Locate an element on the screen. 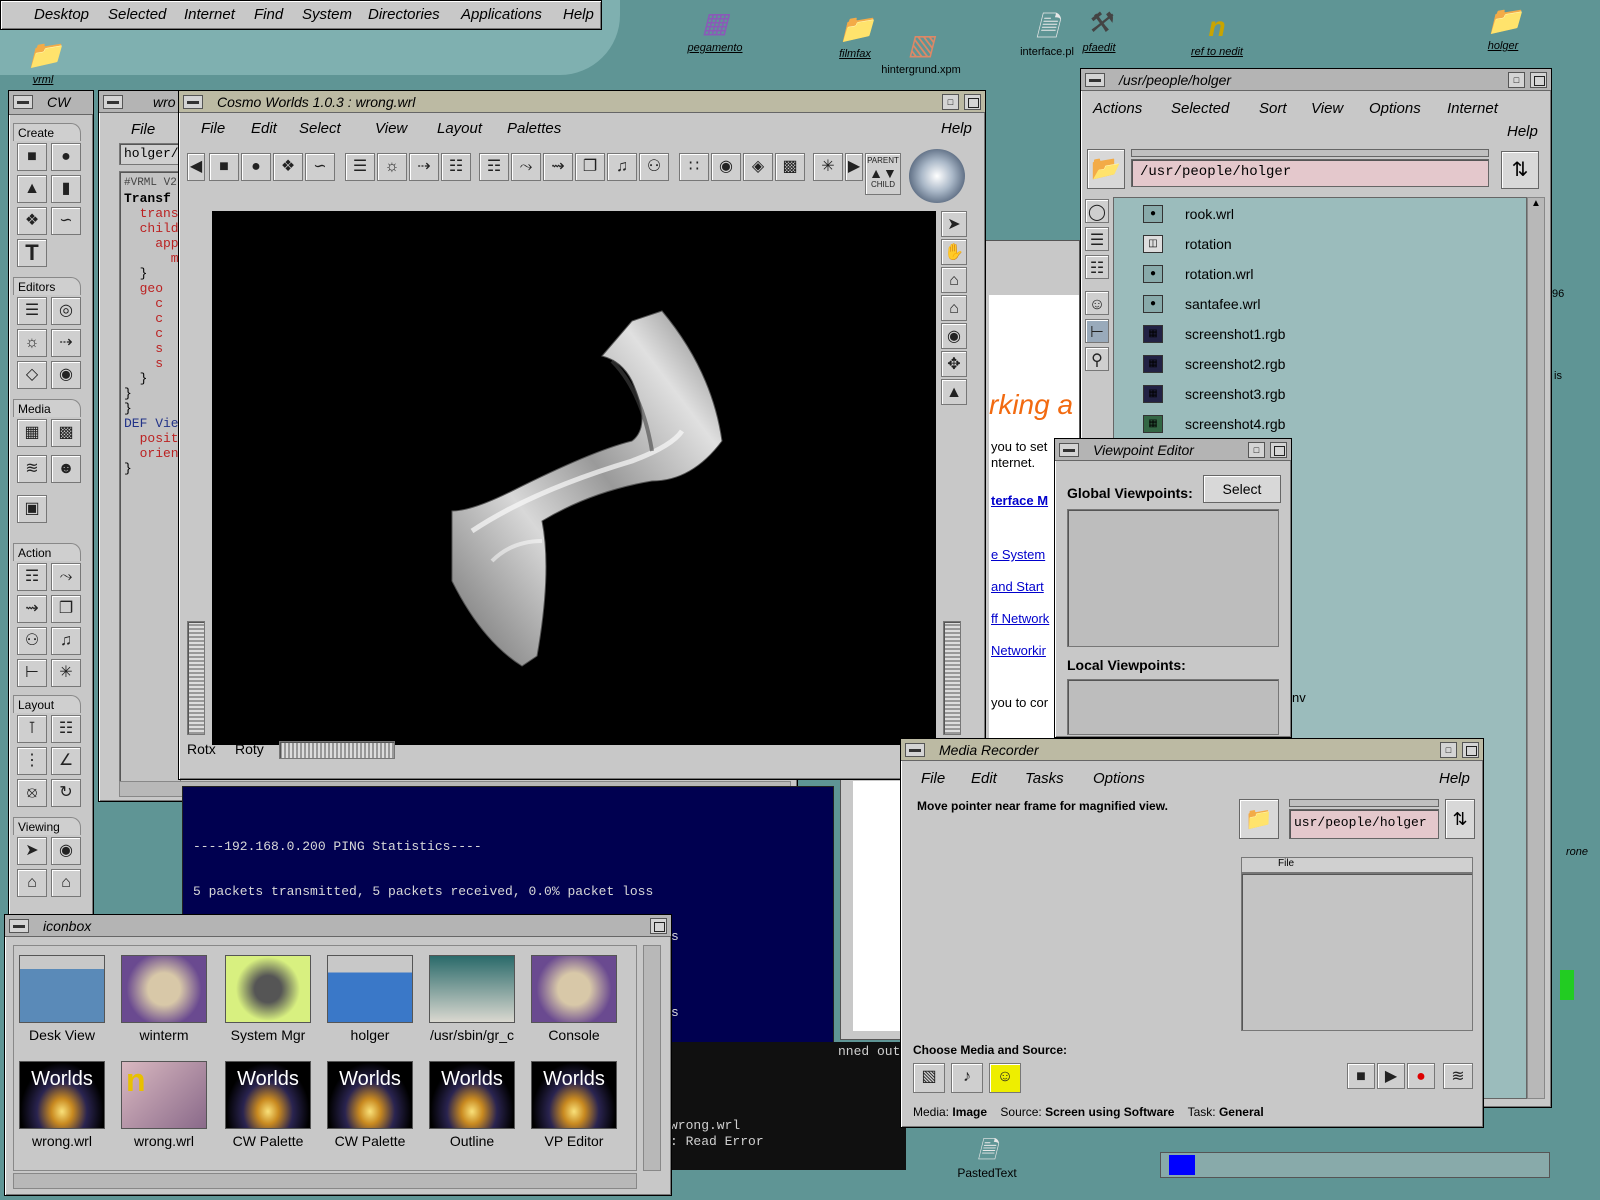  desktop-icon-hintergrund: ▧ hintergrund.xpm is located at coordinates (921, 52).